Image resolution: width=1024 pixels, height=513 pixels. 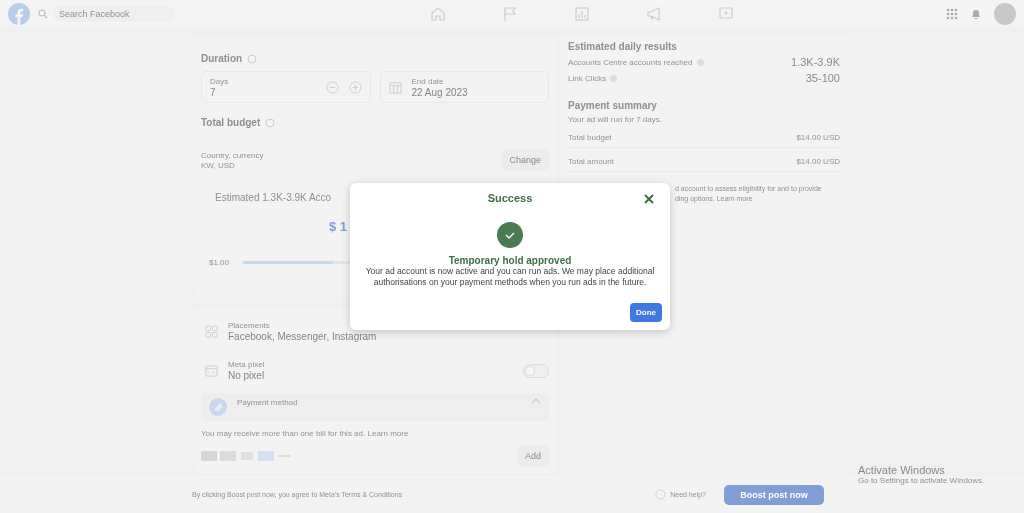 What do you see at coordinates (902, 470) in the screenshot?
I see `activation-title: Activate Windows` at bounding box center [902, 470].